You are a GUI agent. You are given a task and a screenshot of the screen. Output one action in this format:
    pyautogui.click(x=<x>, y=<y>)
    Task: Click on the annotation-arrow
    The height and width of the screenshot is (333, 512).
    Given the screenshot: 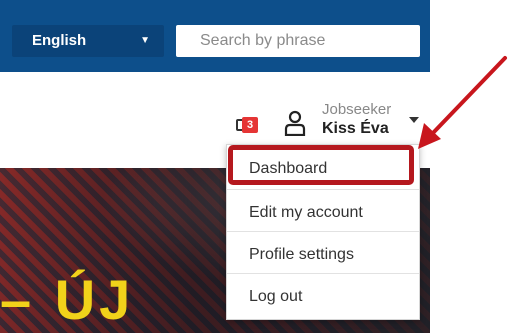 What is the action you would take?
    pyautogui.click(x=462, y=102)
    